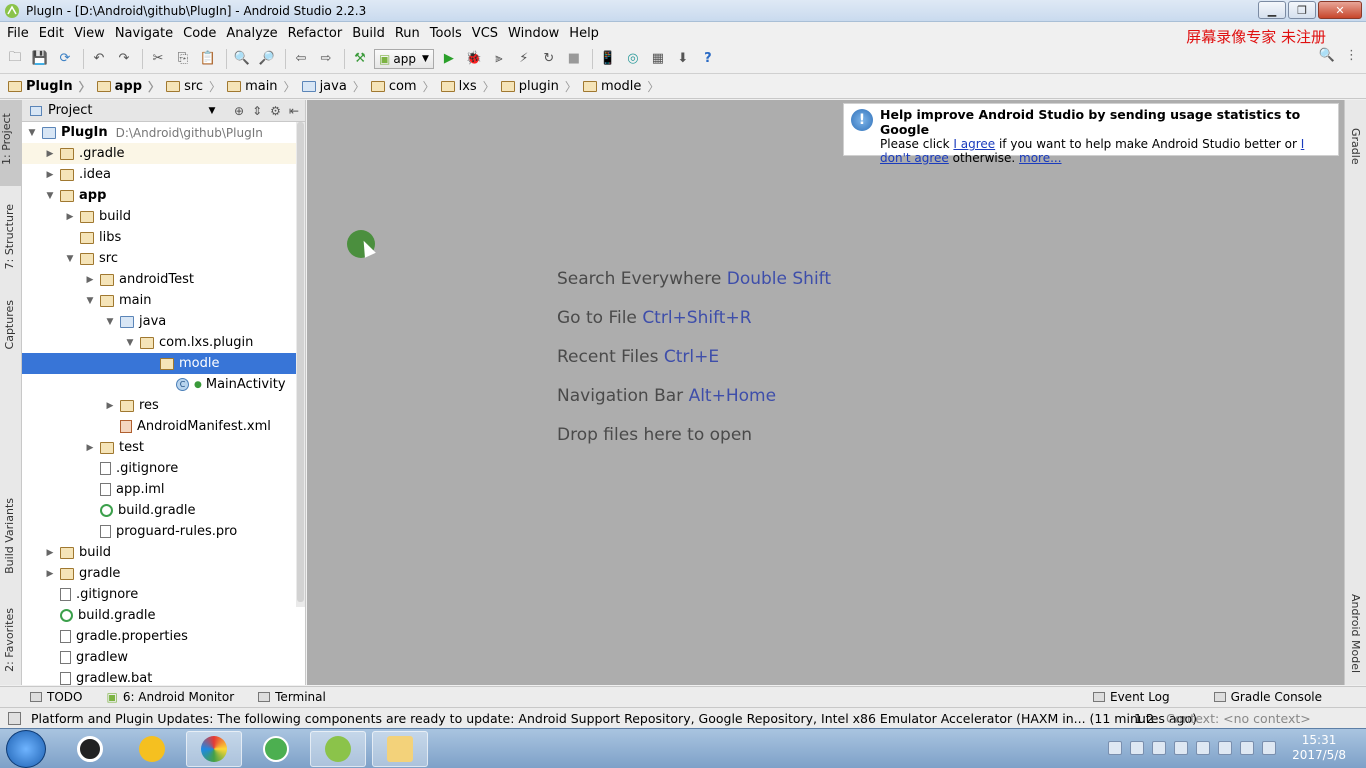 Image resolution: width=1366 pixels, height=768 pixels. I want to click on menu-build: Build, so click(368, 33).